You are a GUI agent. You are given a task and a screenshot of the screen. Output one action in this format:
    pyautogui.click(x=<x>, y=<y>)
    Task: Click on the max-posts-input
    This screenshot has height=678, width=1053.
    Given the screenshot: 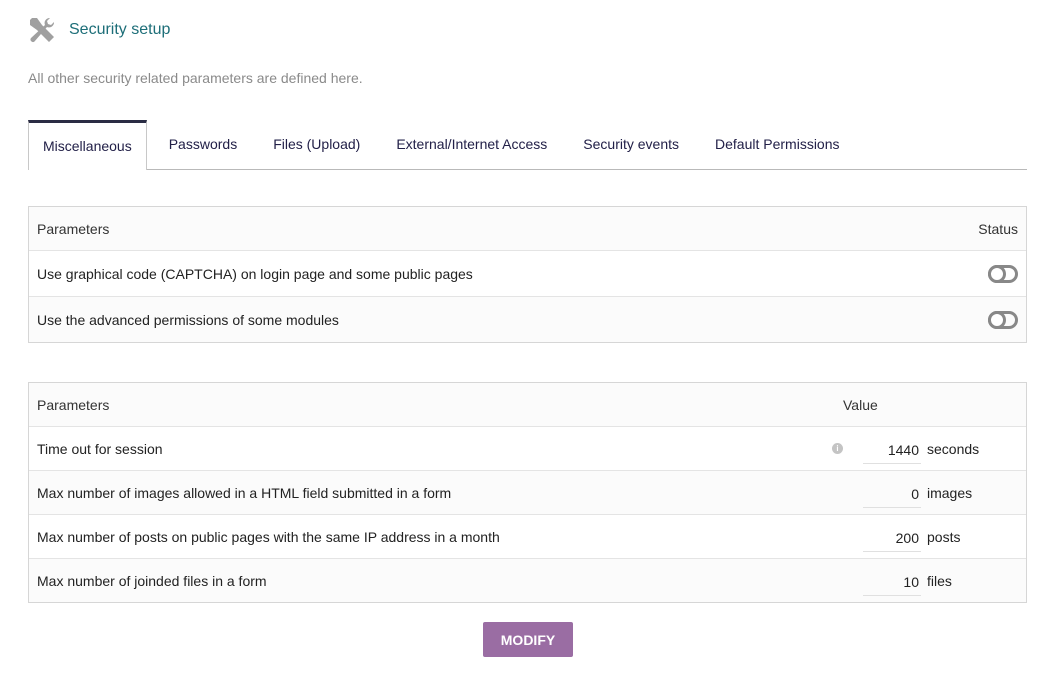 What is the action you would take?
    pyautogui.click(x=892, y=538)
    